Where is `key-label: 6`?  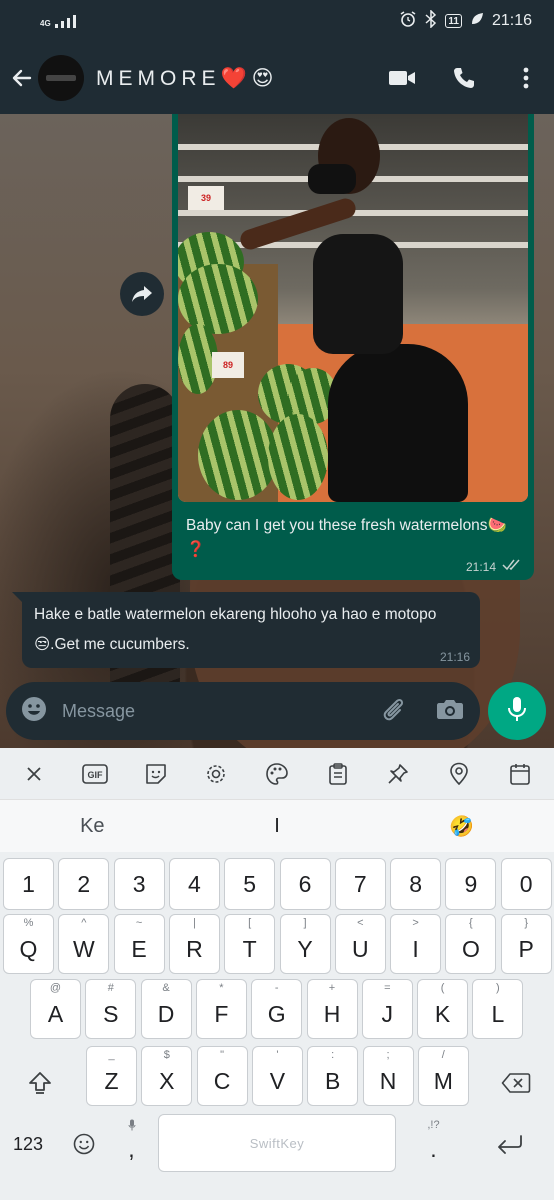 key-label: 6 is located at coordinates (305, 883).